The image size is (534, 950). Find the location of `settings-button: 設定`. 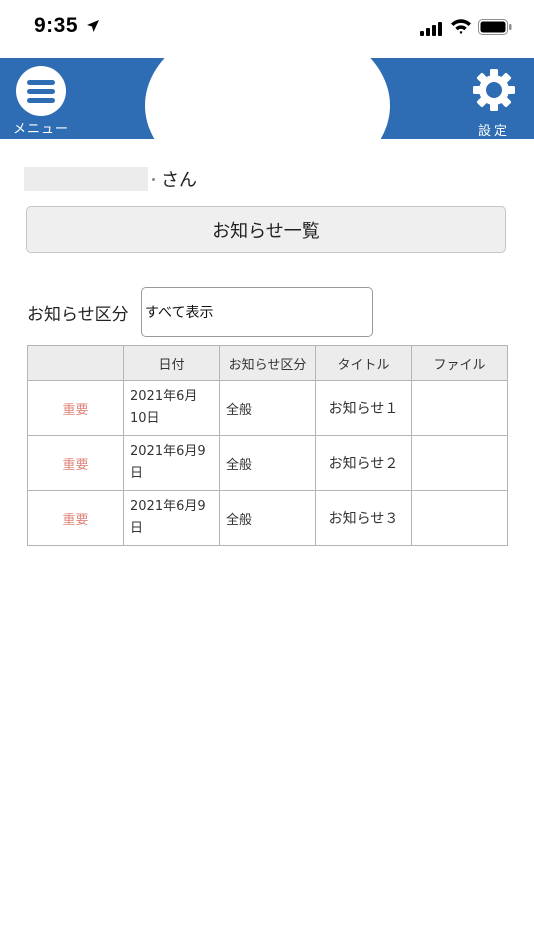

settings-button: 設定 is located at coordinates (494, 102).